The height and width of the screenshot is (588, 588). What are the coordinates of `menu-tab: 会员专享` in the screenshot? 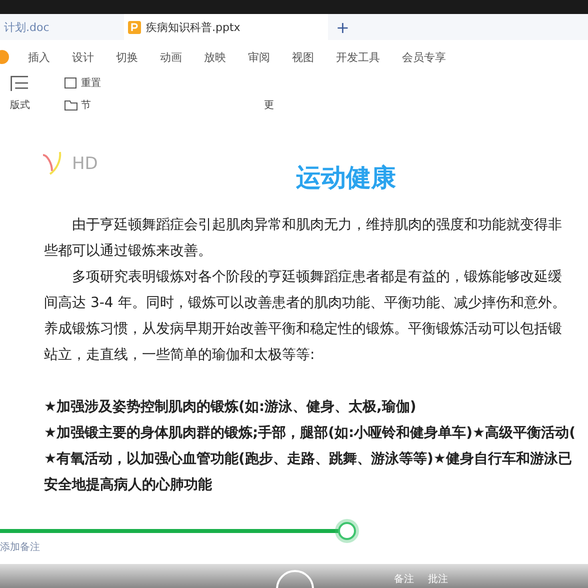 It's located at (424, 57).